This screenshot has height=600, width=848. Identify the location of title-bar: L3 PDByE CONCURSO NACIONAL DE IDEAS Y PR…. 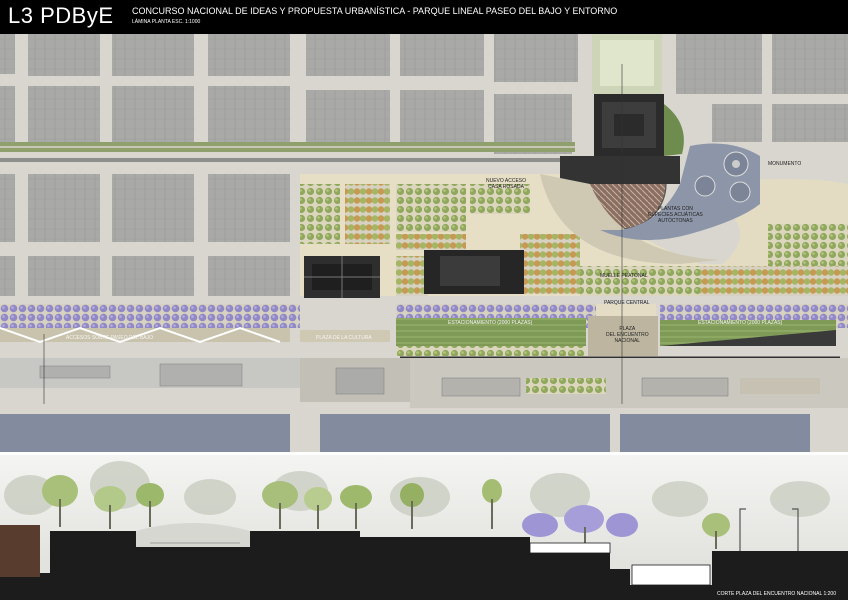
(424, 17).